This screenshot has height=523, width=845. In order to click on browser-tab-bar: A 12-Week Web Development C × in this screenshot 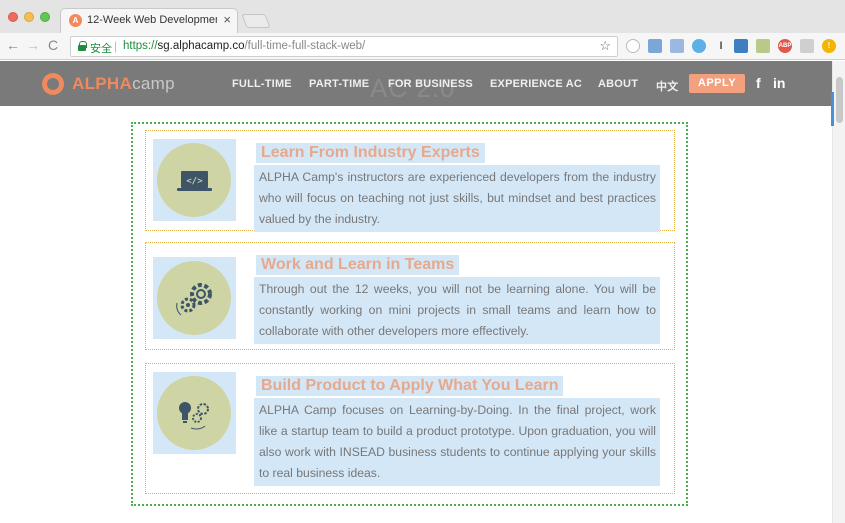, I will do `click(422, 16)`.